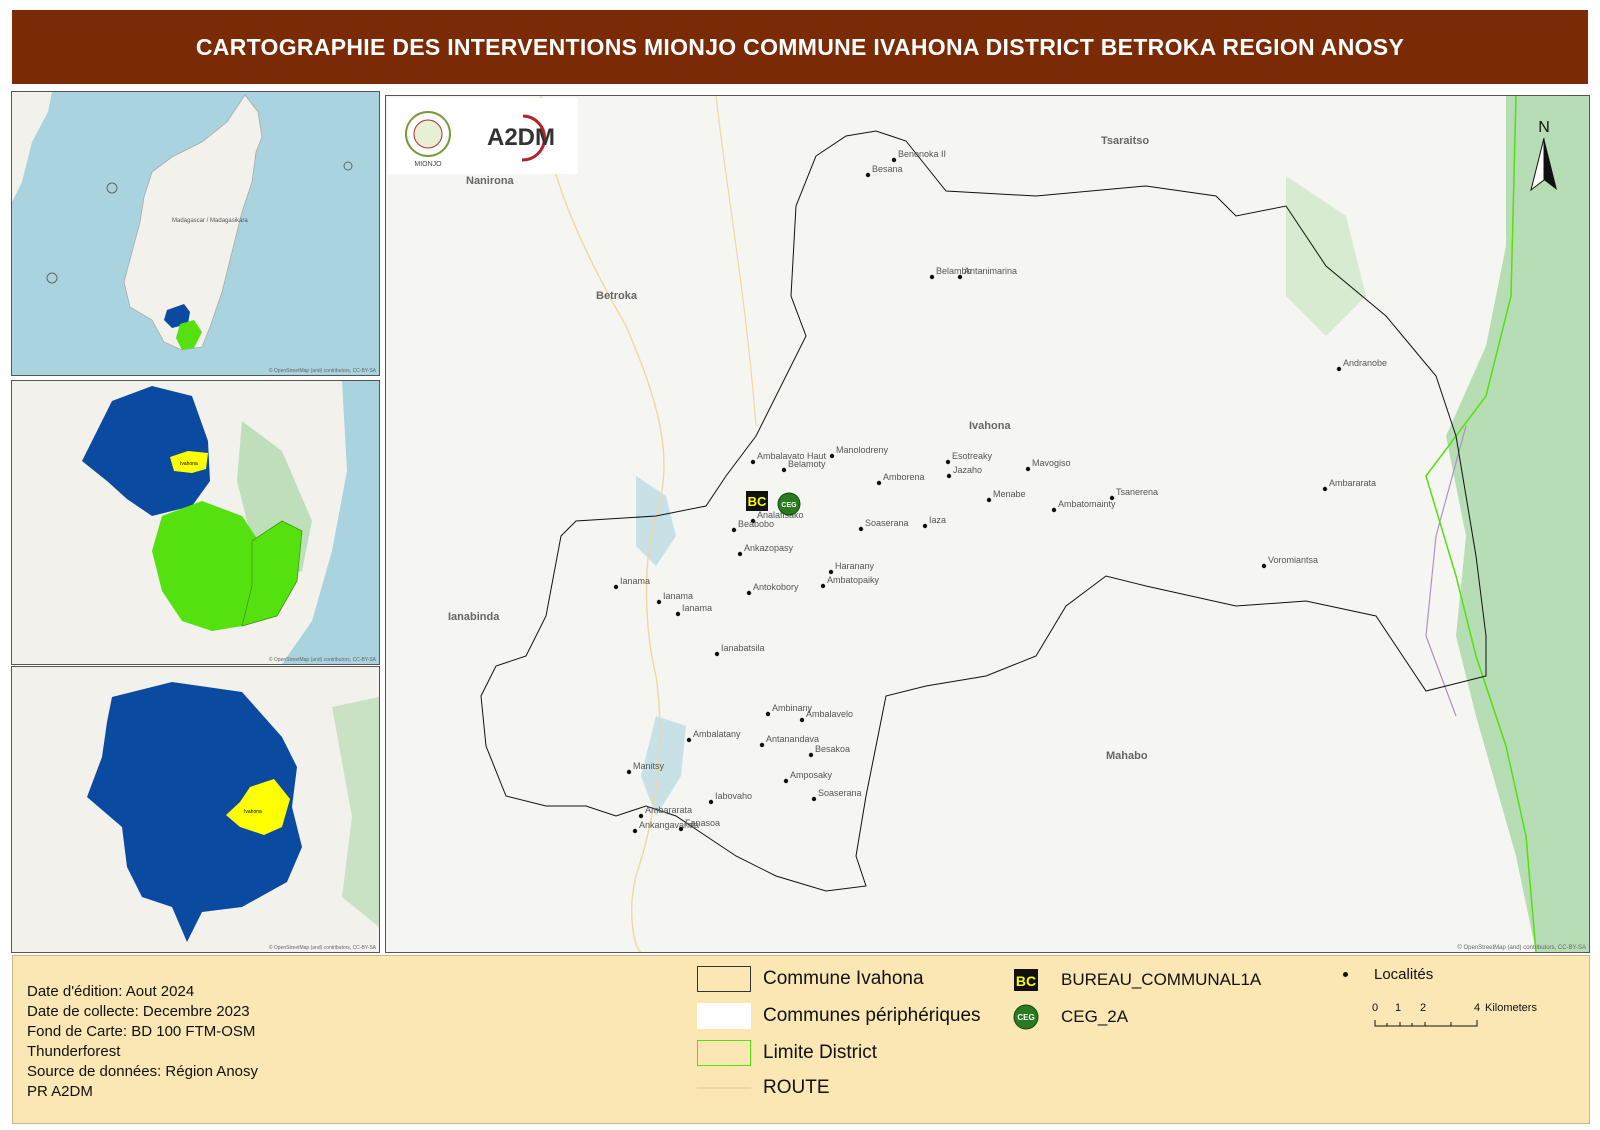  I want to click on scale-bar-graphic: 0 1 2 4 Kilometers, so click(1454, 1014).